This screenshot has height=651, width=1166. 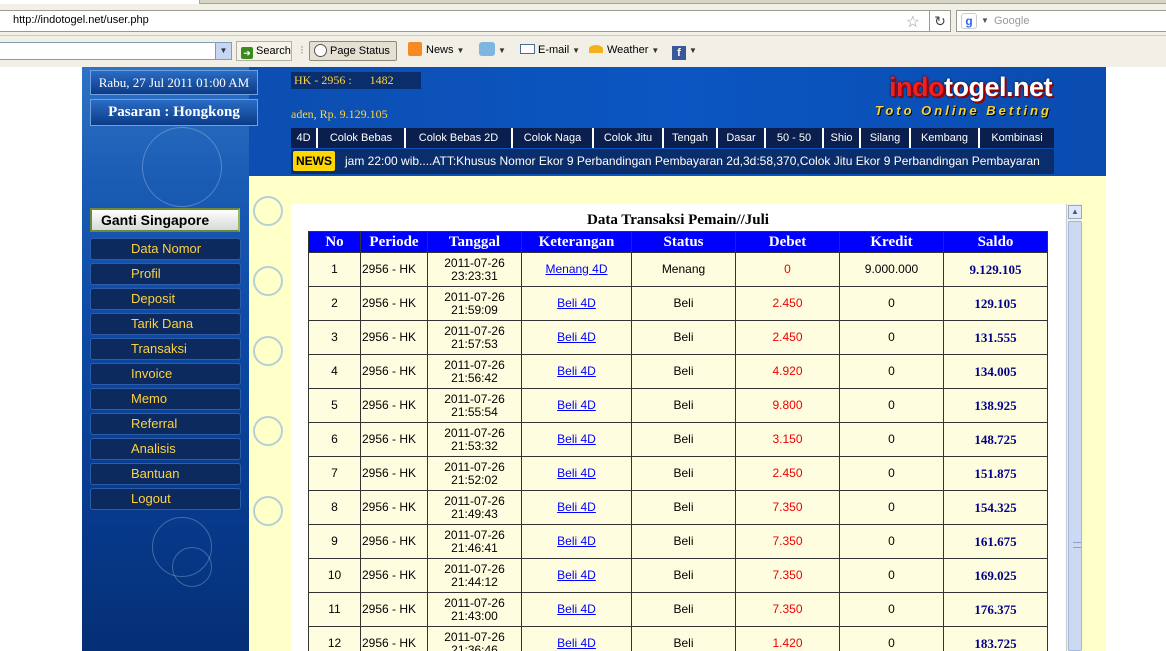 I want to click on site-logo: indotogel.net Toto Online Betting, so click(x=956, y=95).